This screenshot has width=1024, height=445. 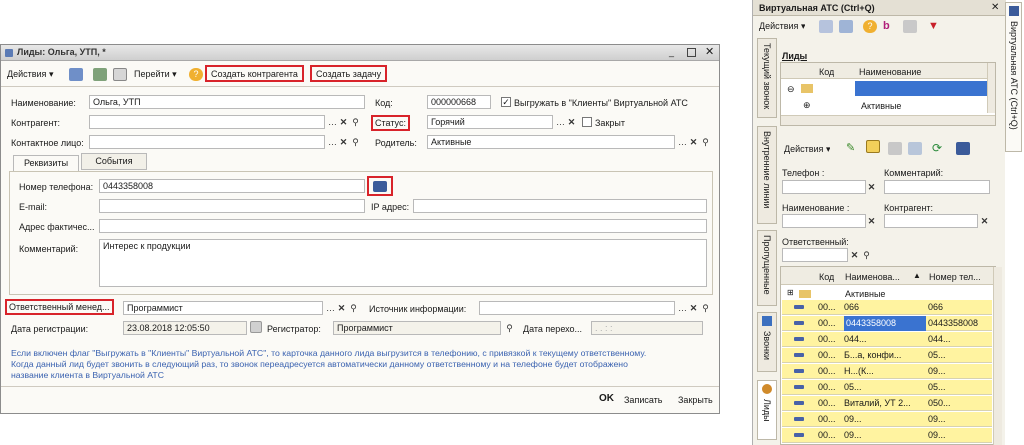 I want to click on list-icon, so click(x=846, y=26).